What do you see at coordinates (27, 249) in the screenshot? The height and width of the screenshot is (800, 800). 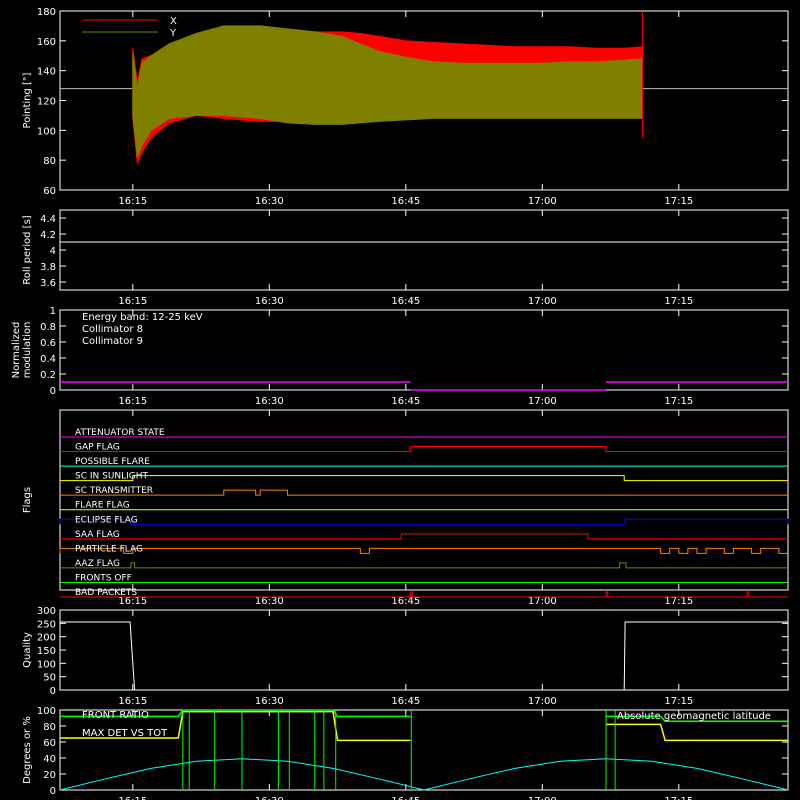 I see `y-axis-label: Roll period [s]` at bounding box center [27, 249].